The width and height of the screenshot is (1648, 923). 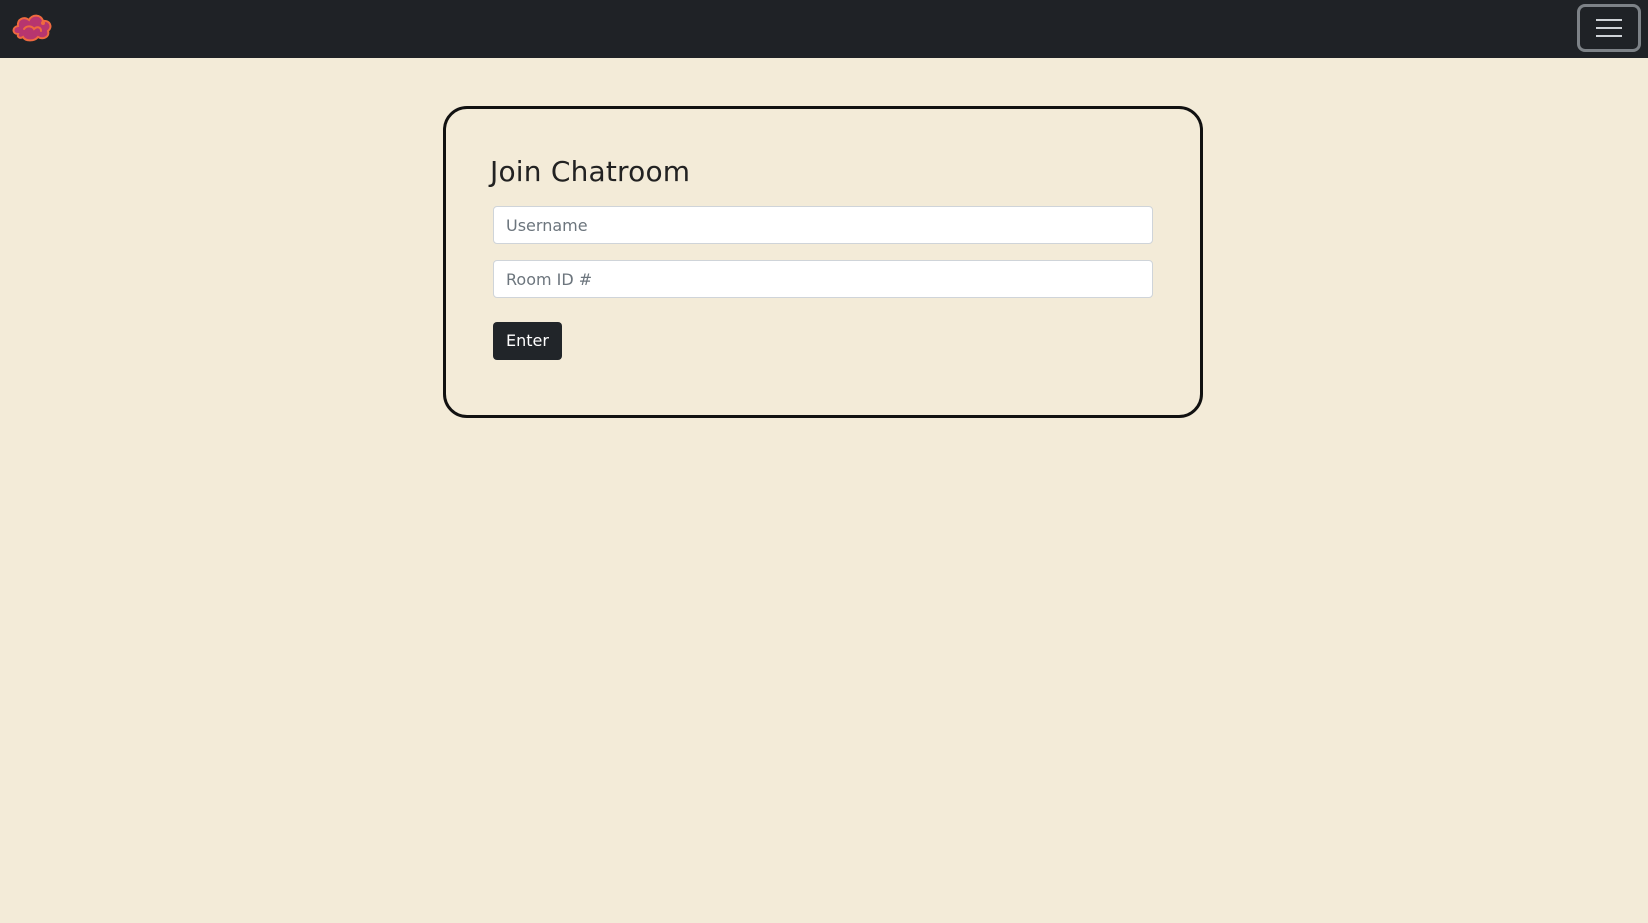 I want to click on page-title: Join Chatroom, so click(x=590, y=171).